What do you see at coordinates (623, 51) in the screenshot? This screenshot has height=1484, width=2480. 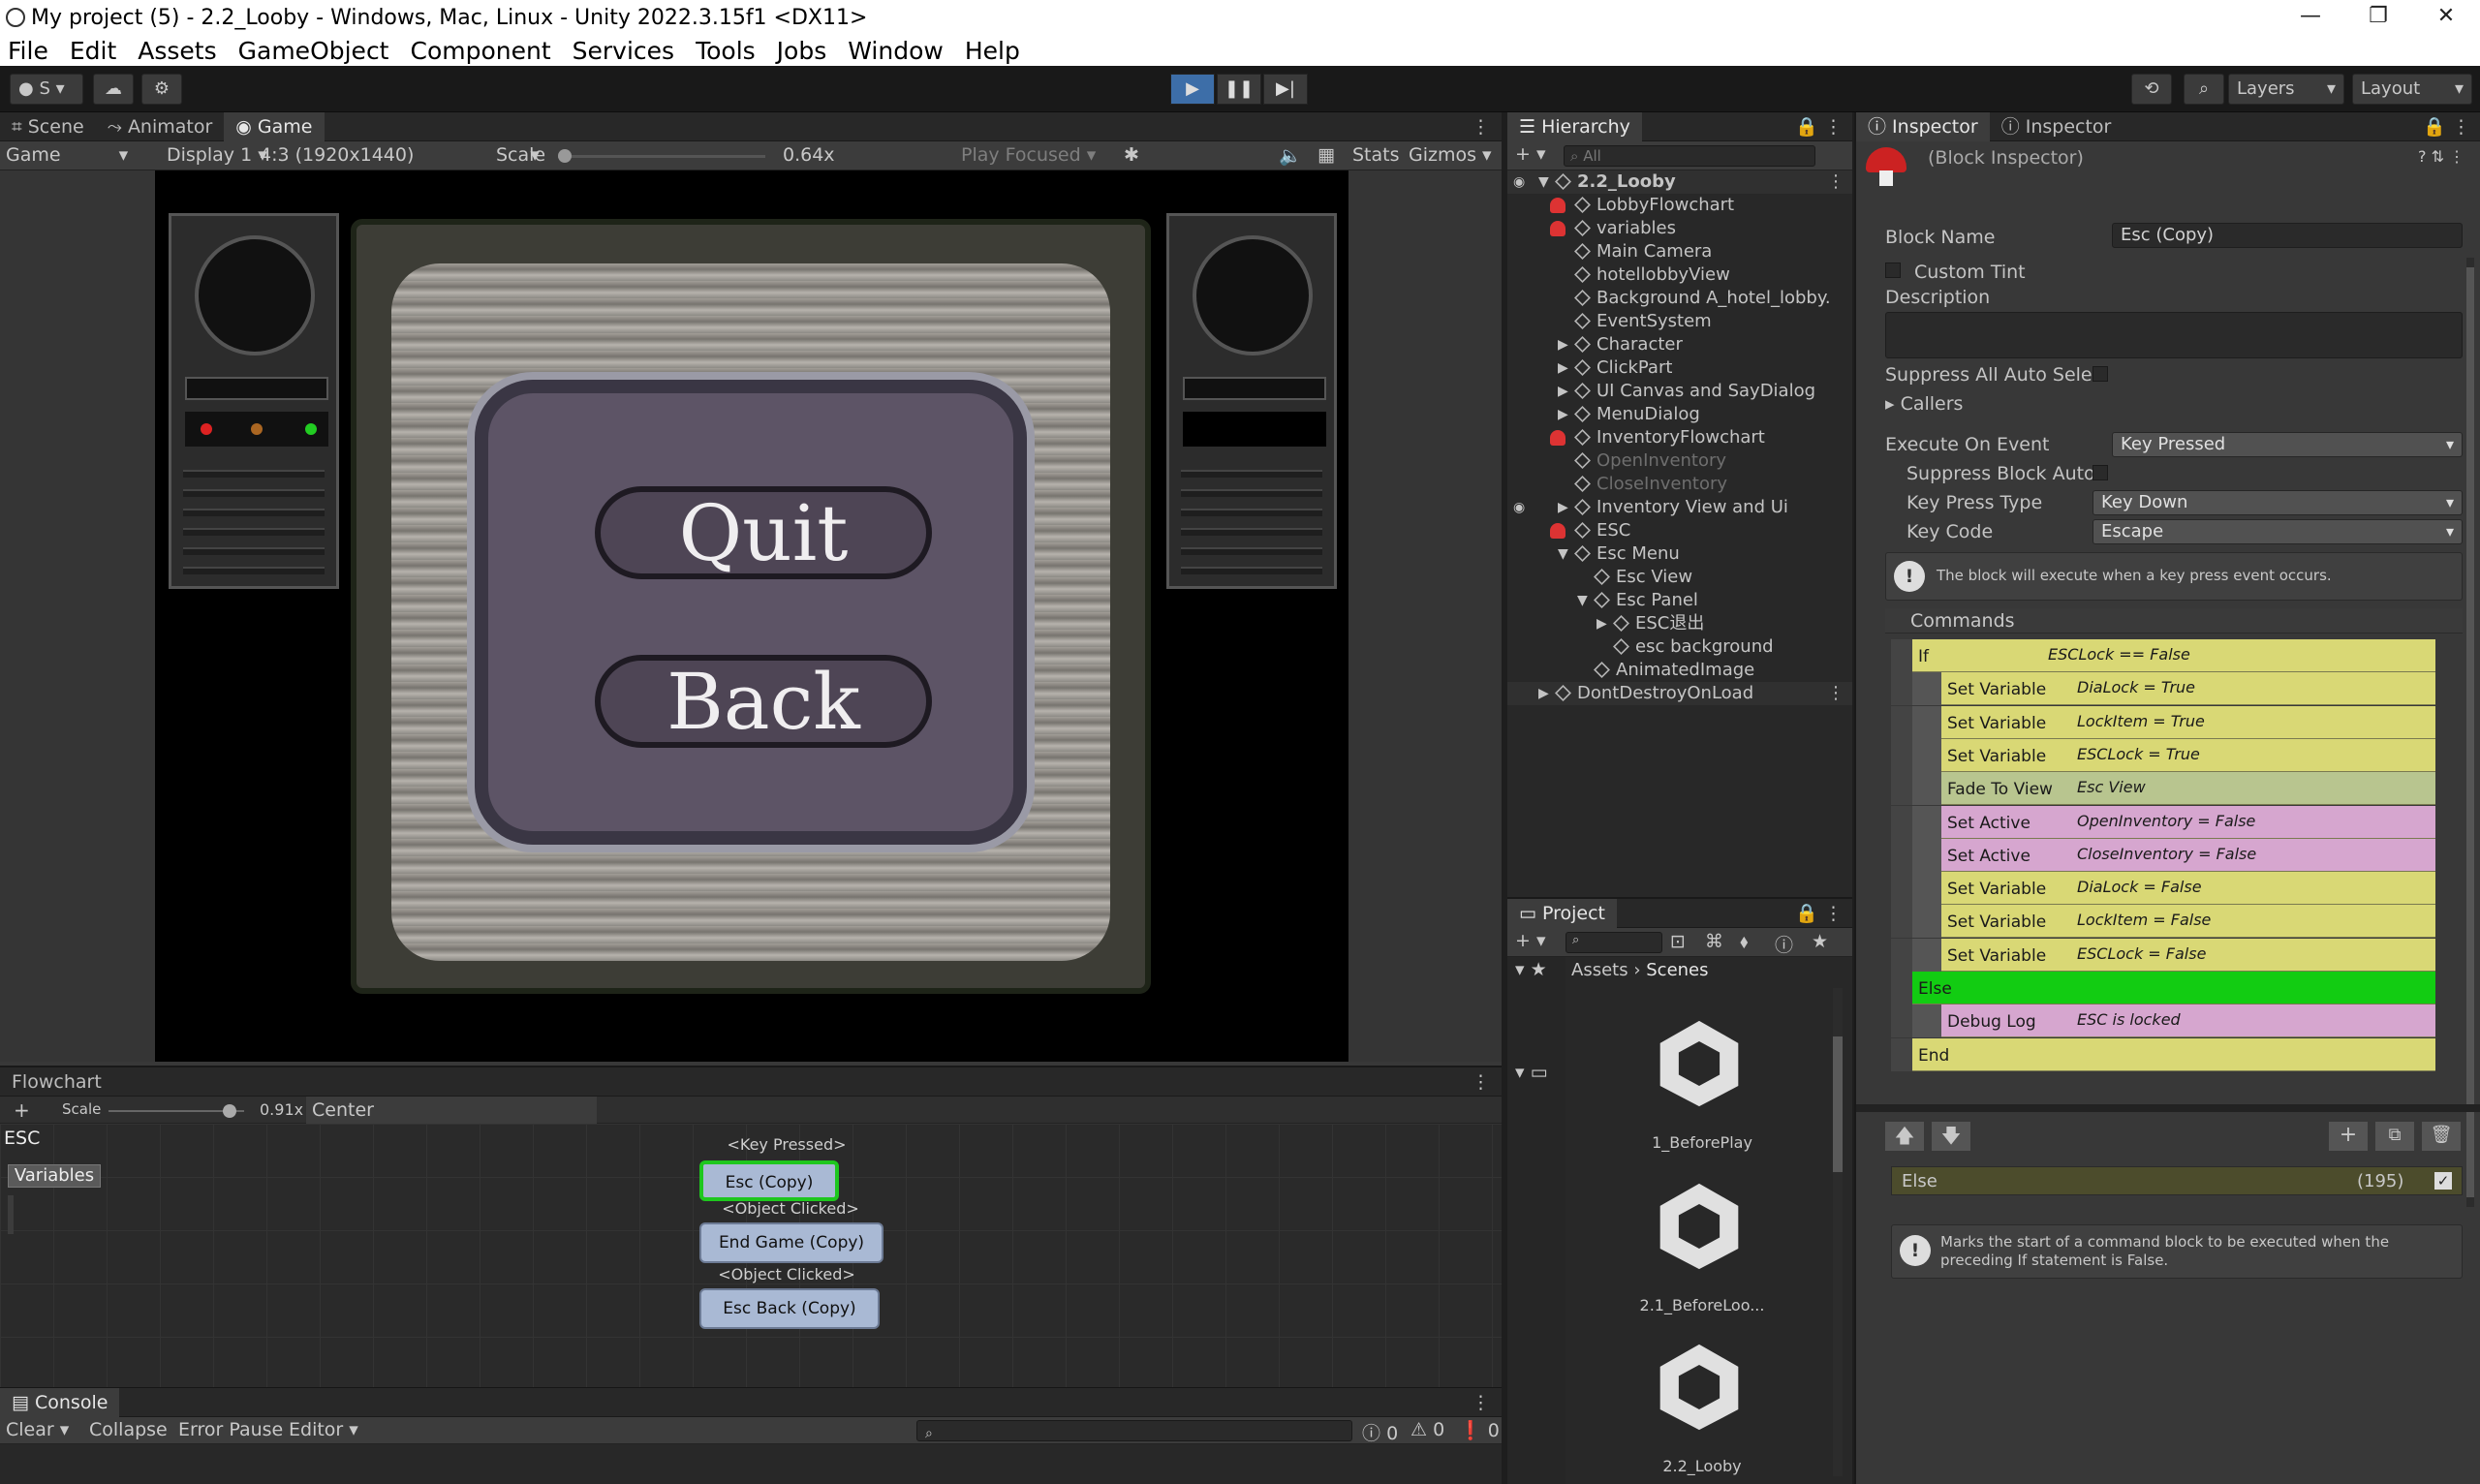 I see `menu-services: Services` at bounding box center [623, 51].